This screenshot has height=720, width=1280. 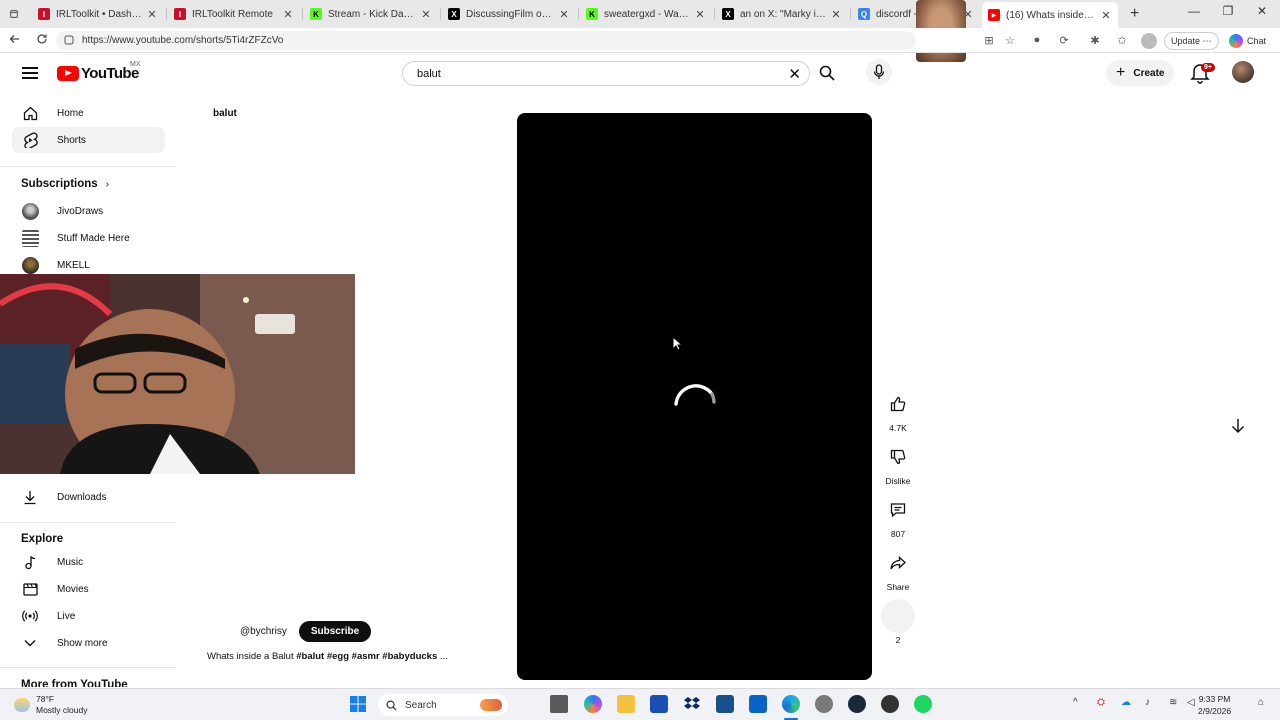 I want to click on site-info-icon, so click(x=69, y=41).